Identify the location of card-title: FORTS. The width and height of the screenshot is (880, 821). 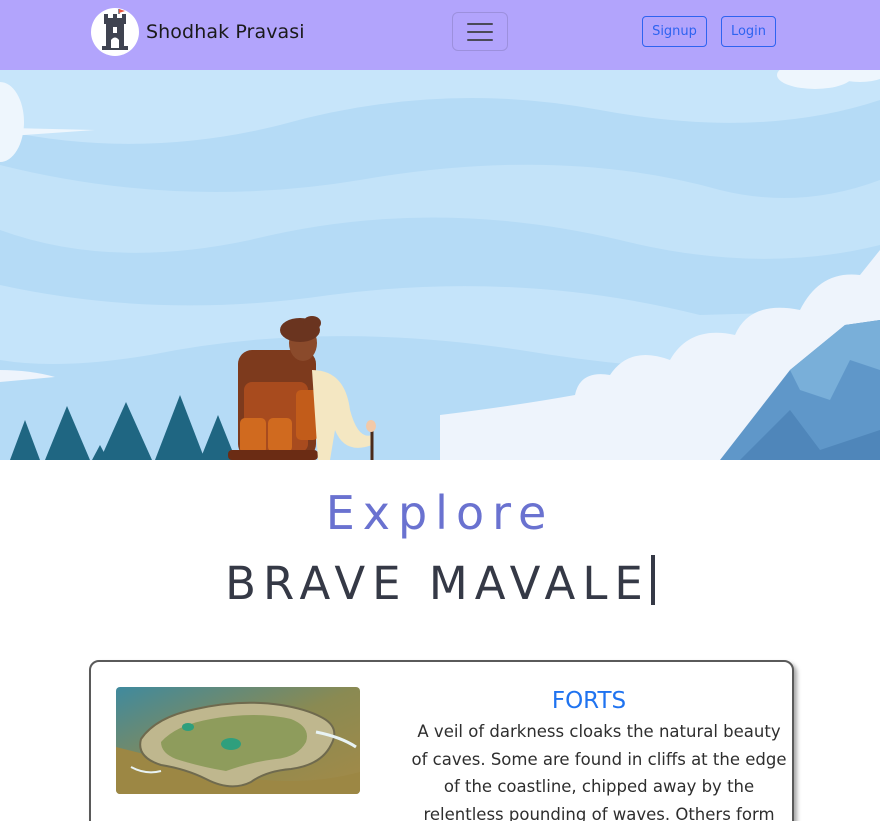
(589, 701).